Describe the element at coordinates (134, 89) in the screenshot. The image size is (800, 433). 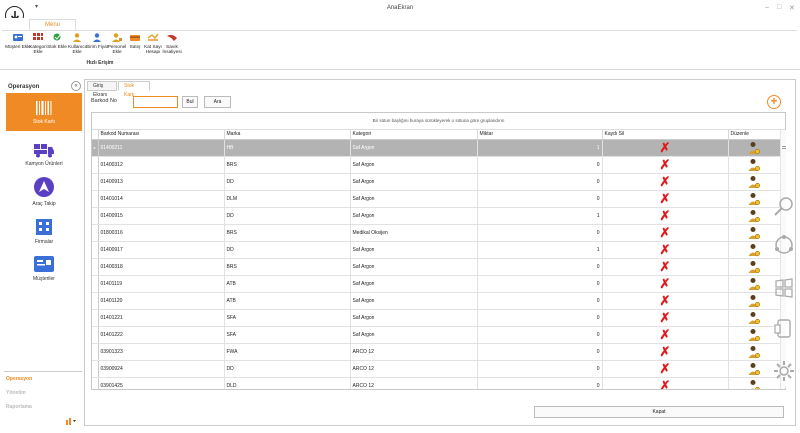
I see `tab-stok-karti: Stok Kartı` at that location.